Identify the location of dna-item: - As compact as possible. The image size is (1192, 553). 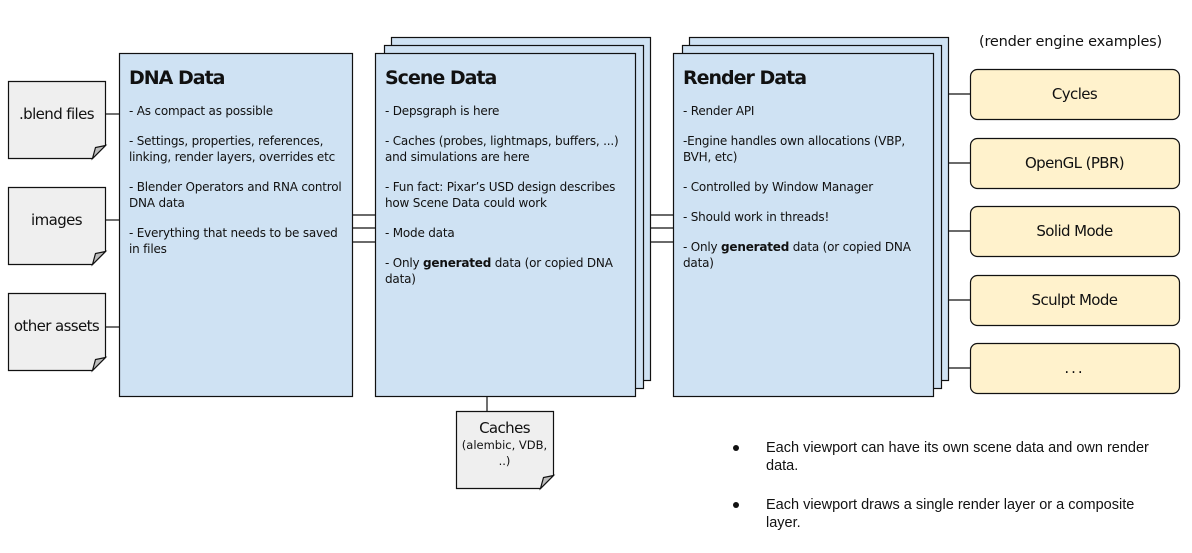
(201, 111).